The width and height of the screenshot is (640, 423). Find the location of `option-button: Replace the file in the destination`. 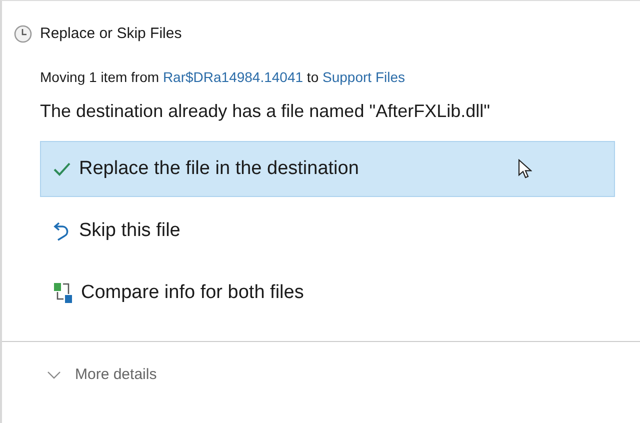

option-button: Replace the file in the destination is located at coordinates (327, 169).